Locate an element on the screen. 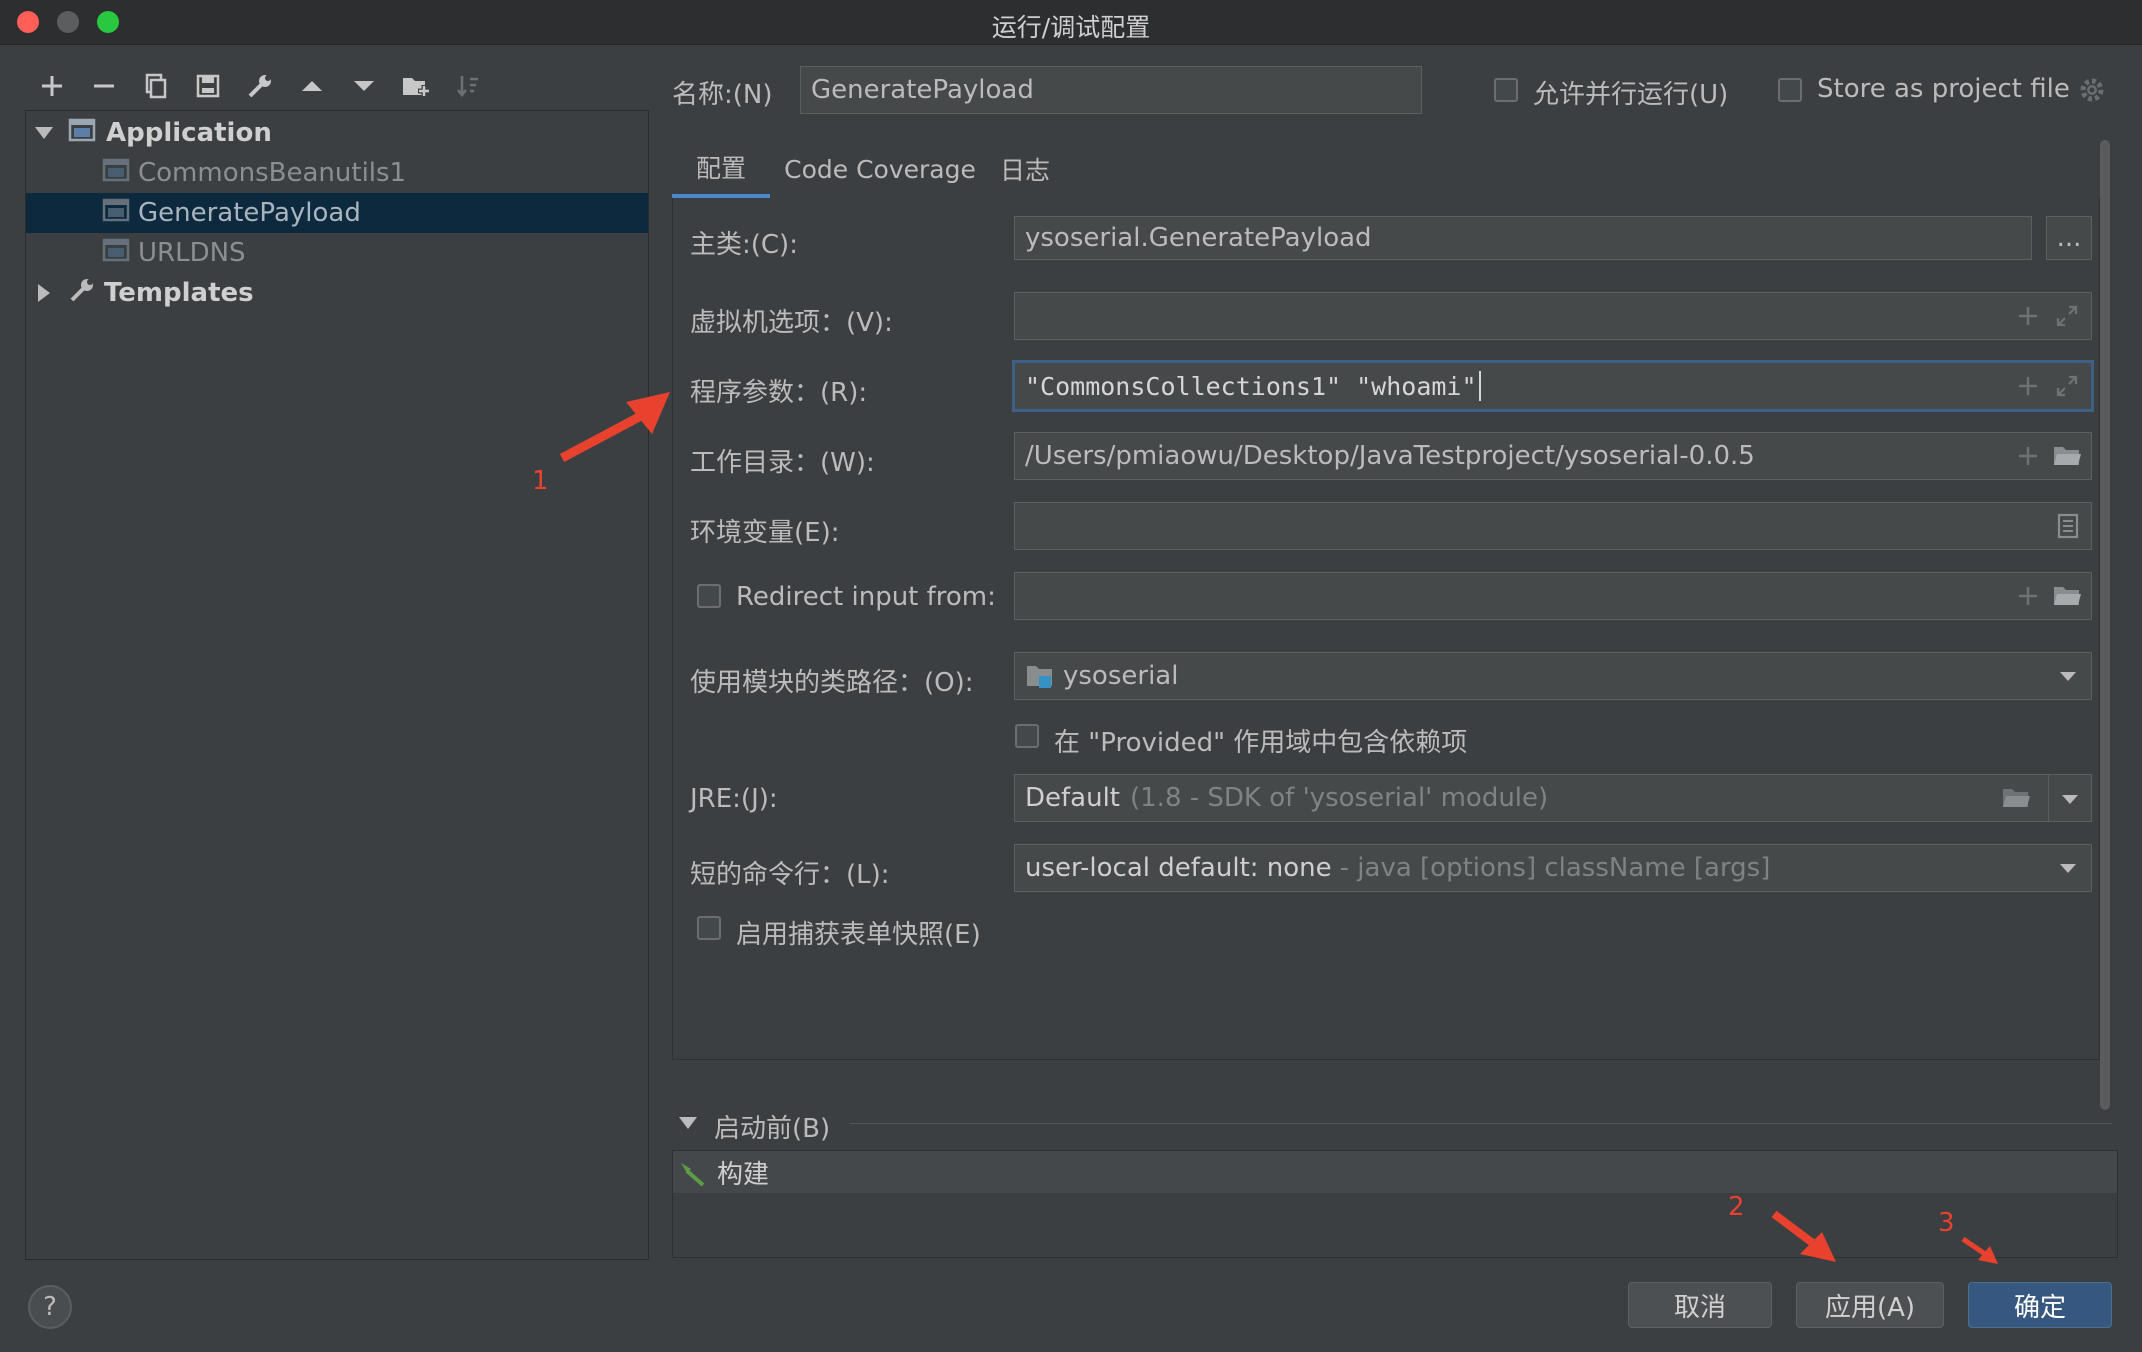  add-icon is located at coordinates (52, 86).